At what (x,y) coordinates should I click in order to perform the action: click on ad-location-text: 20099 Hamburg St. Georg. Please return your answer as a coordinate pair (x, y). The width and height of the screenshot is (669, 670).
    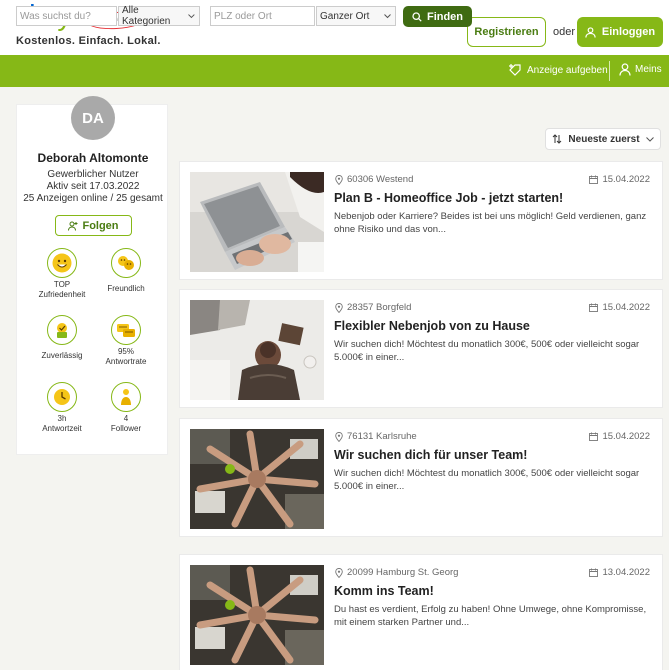
    Looking at the image, I should click on (403, 572).